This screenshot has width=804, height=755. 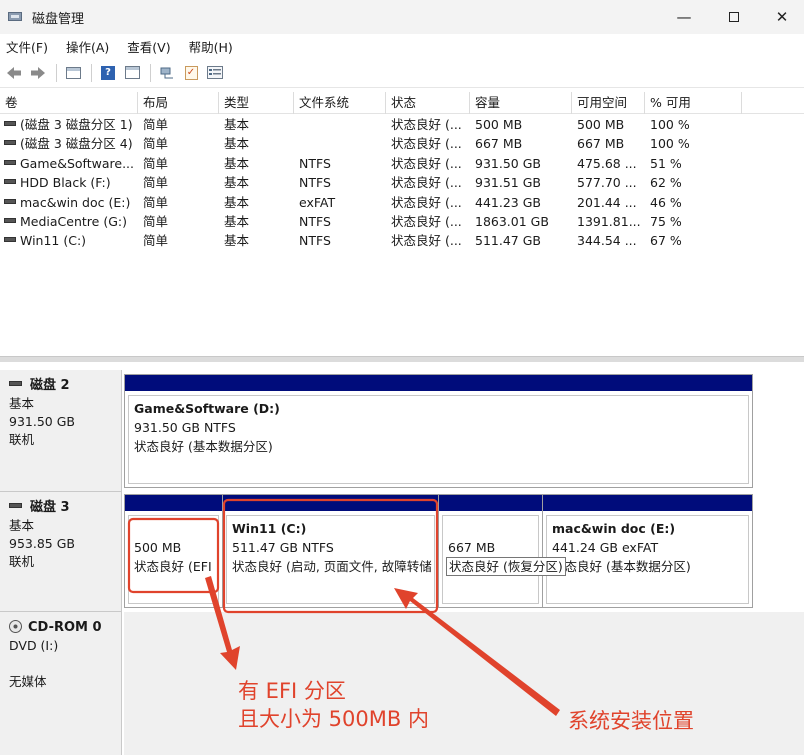 I want to click on connect-icon, so click(x=167, y=73).